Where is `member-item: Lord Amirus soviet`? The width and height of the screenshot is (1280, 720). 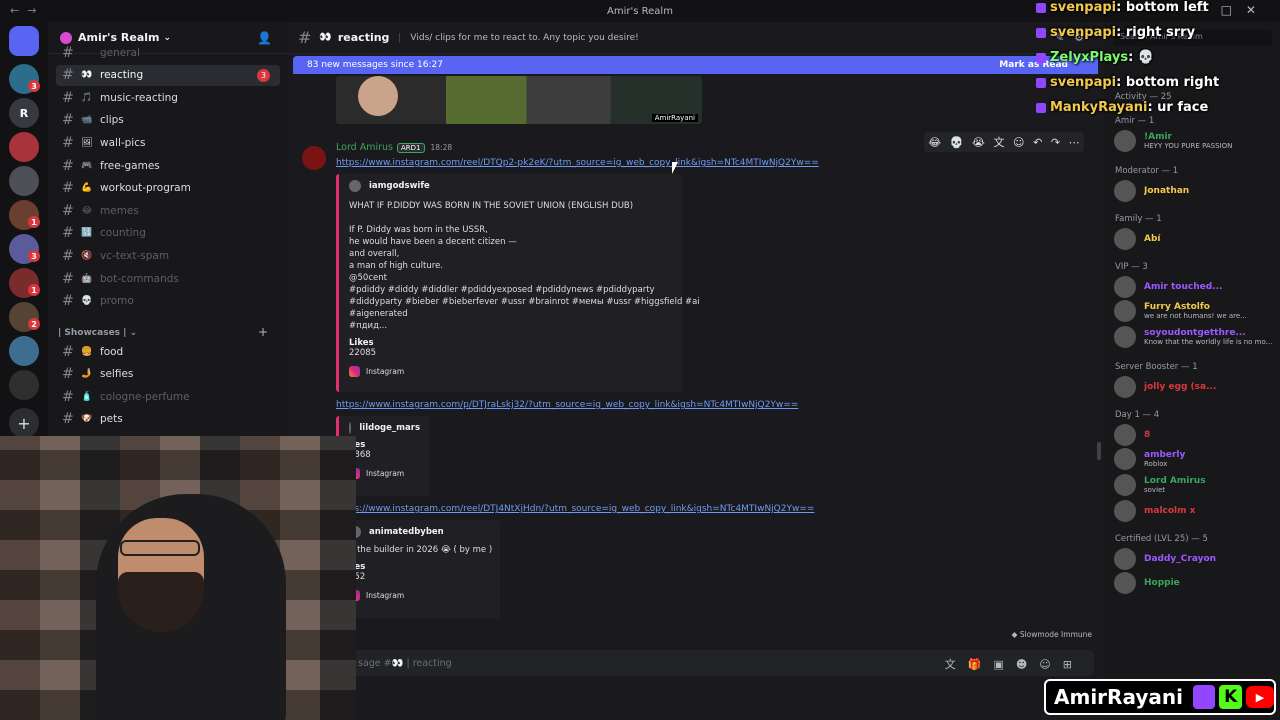
member-item: Lord Amirus soviet is located at coordinates (1195, 485).